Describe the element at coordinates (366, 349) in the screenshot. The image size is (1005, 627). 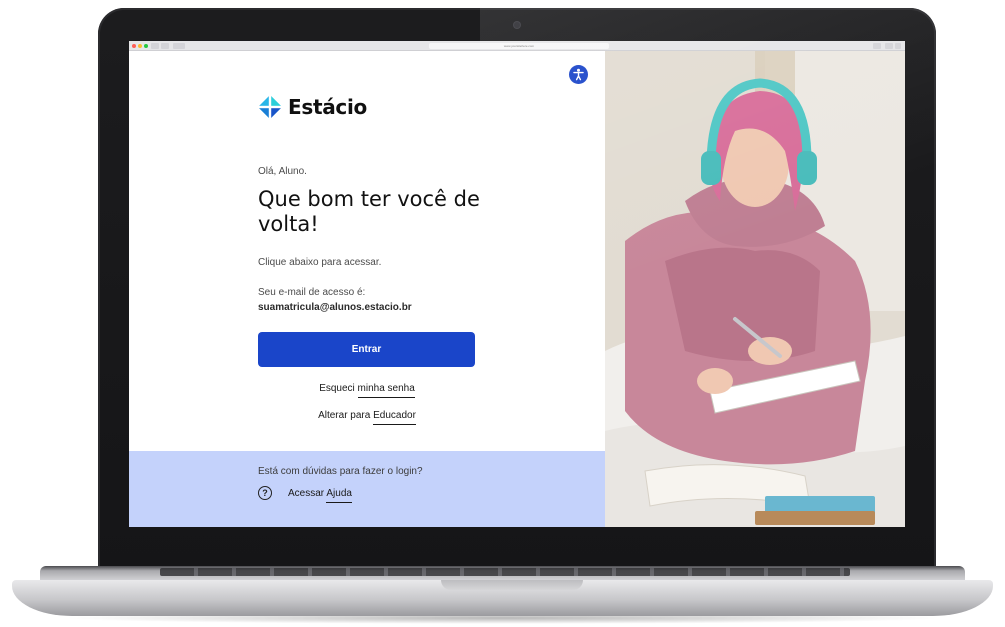
I see `enter-button: Entrar` at that location.